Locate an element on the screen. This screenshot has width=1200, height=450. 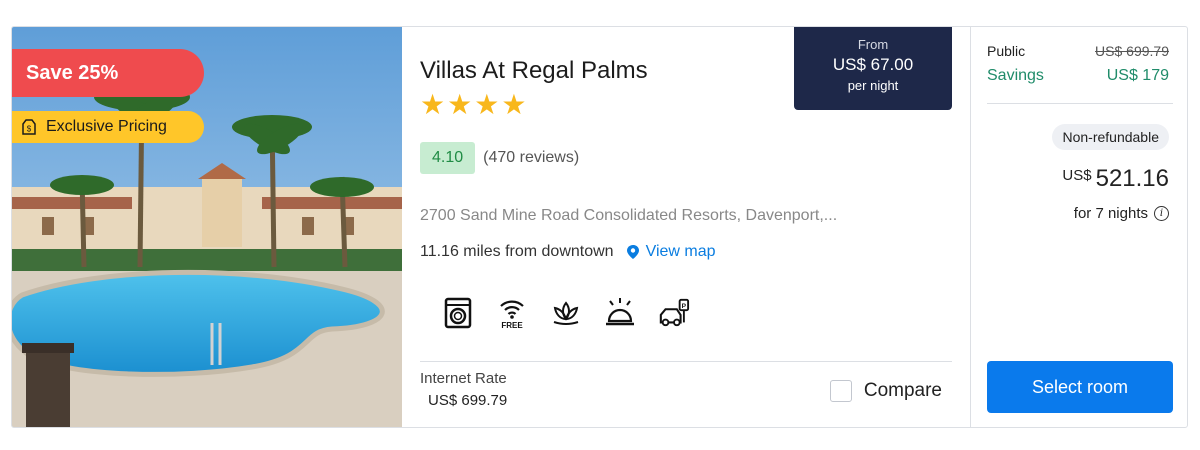
price-separator is located at coordinates (1080, 103).